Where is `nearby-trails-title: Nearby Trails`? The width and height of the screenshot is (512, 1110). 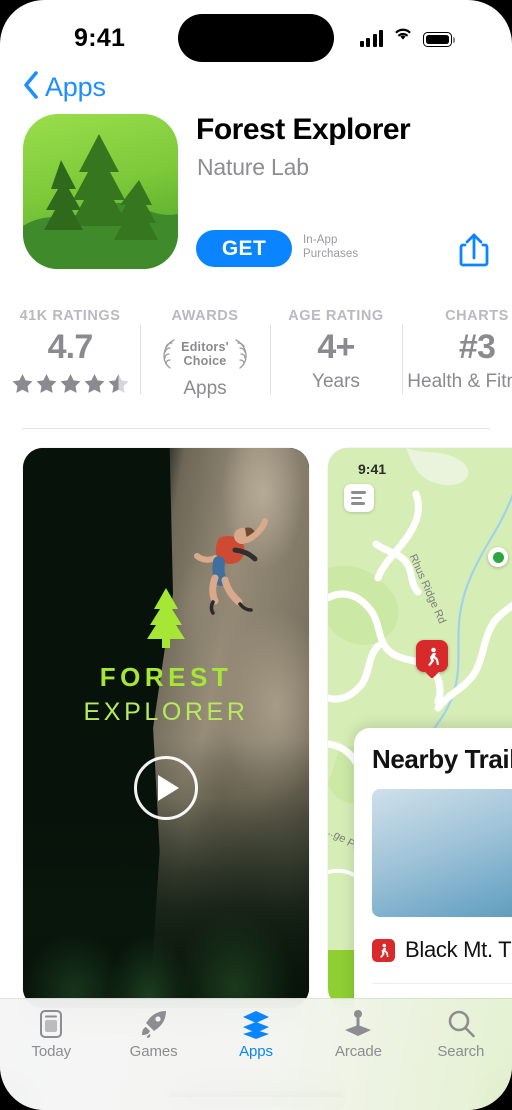 nearby-trails-title: Nearby Trails is located at coordinates (442, 759).